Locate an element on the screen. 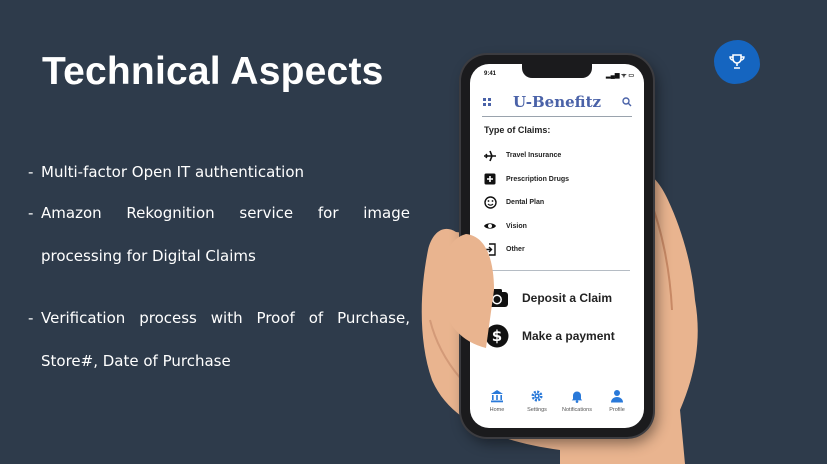 Image resolution: width=827 pixels, height=464 pixels. app-header: U-Benefitz is located at coordinates (557, 104).